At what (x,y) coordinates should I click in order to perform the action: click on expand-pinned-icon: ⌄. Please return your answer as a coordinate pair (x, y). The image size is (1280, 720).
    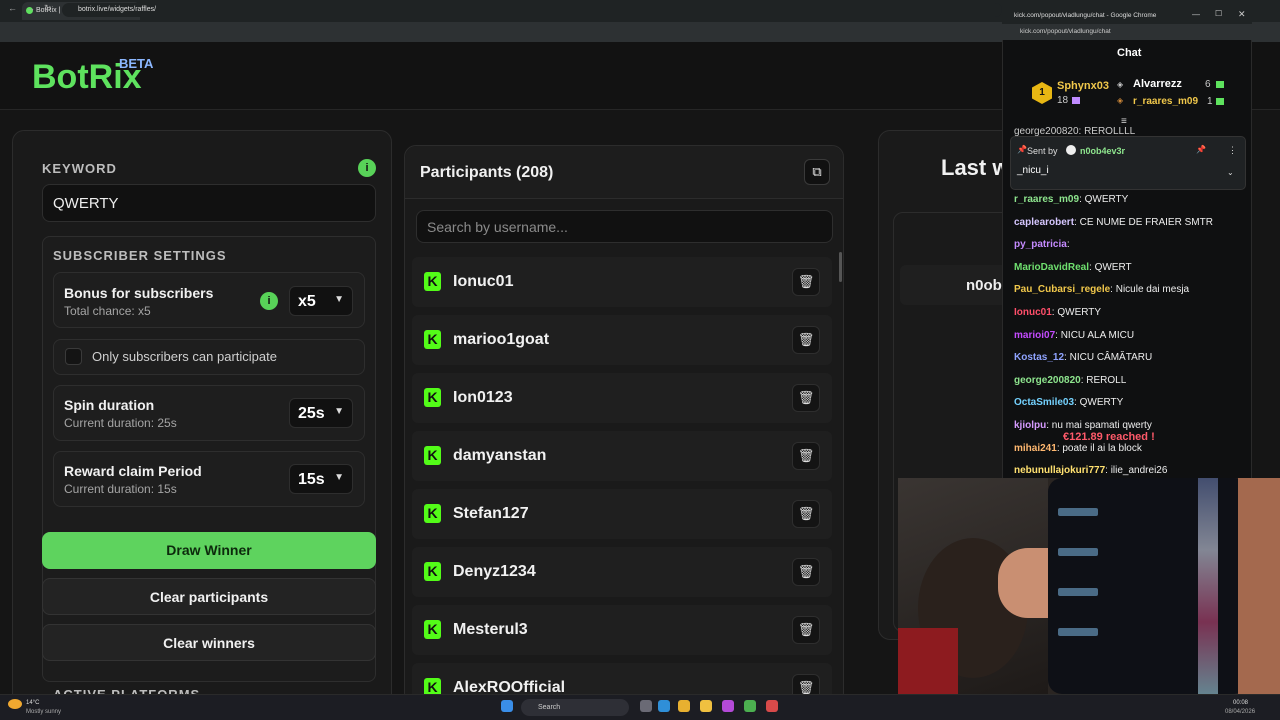
    Looking at the image, I should click on (1230, 172).